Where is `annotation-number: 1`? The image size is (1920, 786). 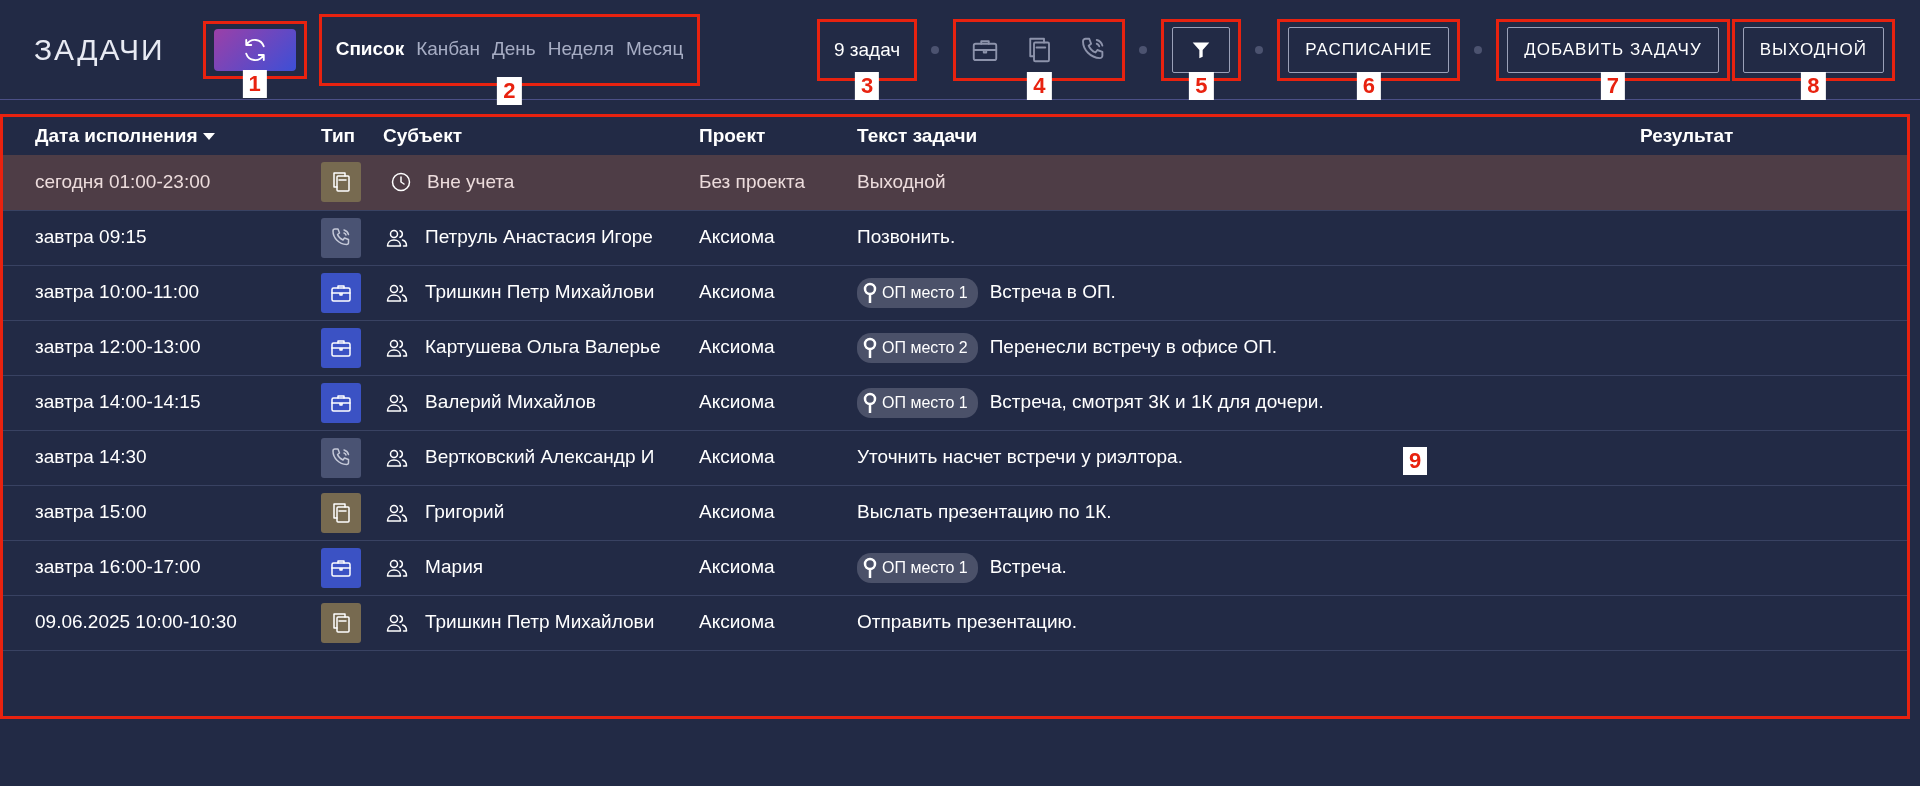 annotation-number: 1 is located at coordinates (254, 83).